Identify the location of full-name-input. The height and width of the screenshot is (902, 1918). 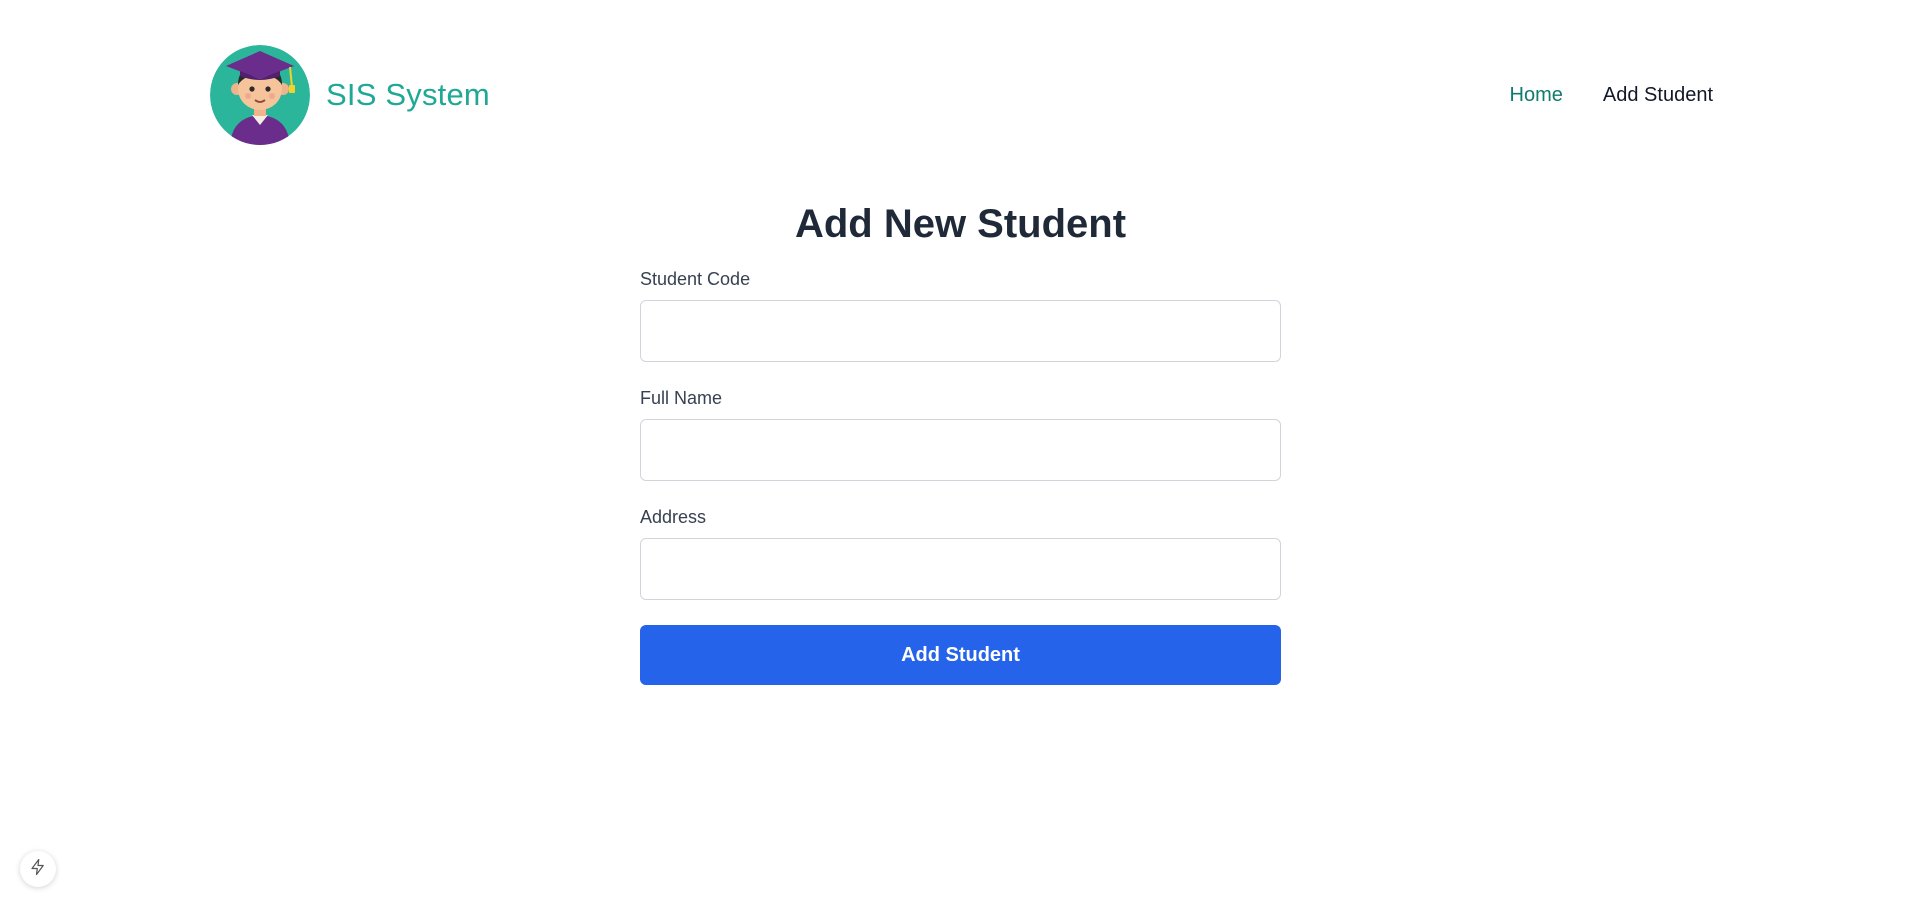
(960, 450).